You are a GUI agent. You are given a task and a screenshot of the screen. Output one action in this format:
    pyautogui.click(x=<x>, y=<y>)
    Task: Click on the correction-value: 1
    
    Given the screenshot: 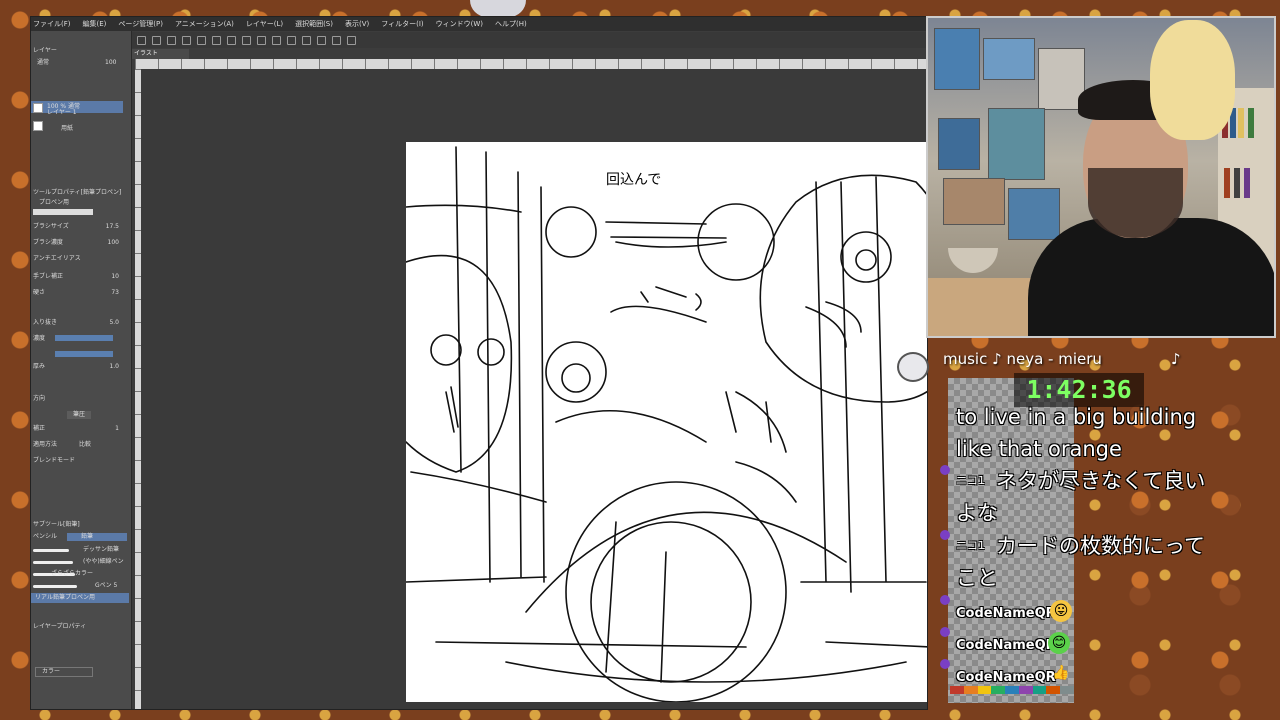 What is the action you would take?
    pyautogui.click(x=117, y=428)
    